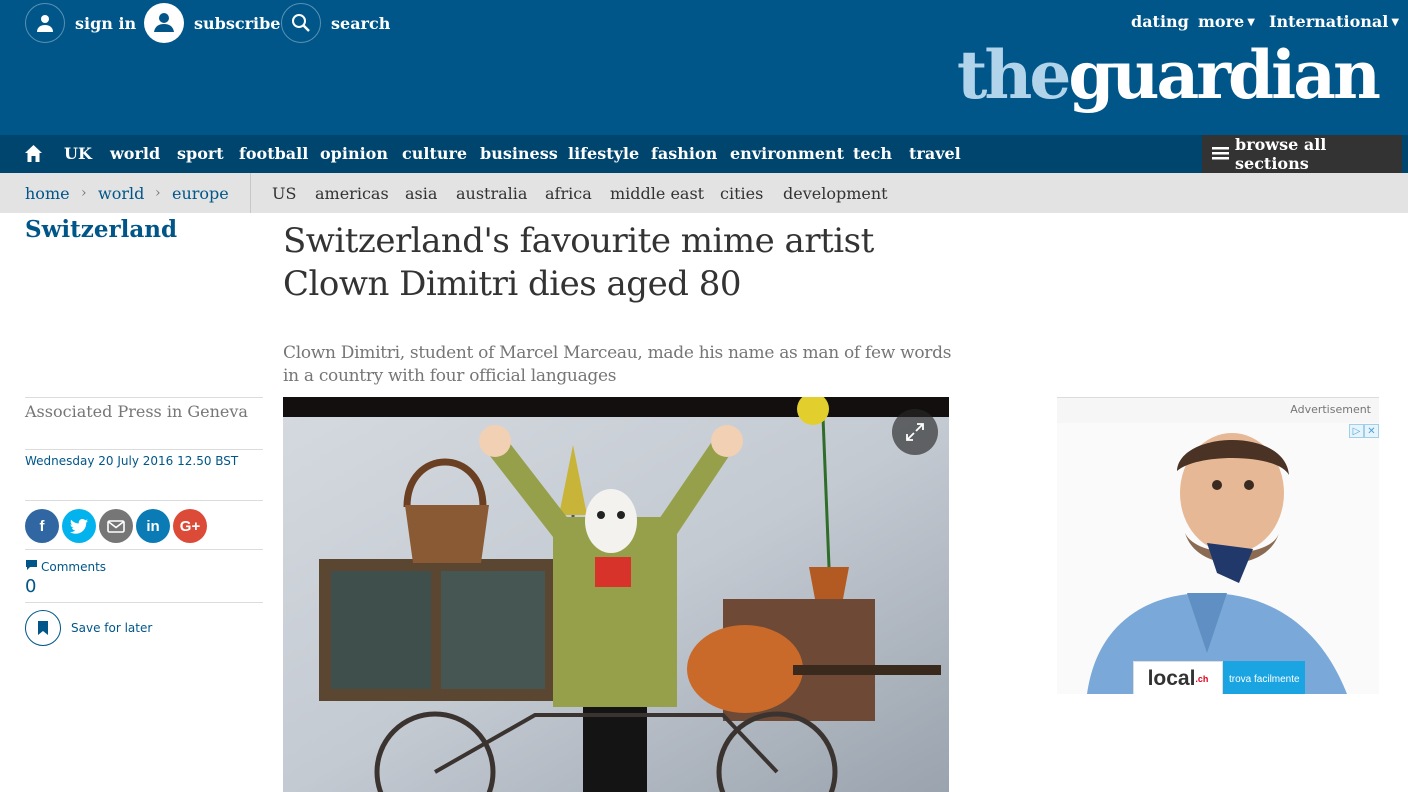  I want to click on search-link: search, so click(336, 23).